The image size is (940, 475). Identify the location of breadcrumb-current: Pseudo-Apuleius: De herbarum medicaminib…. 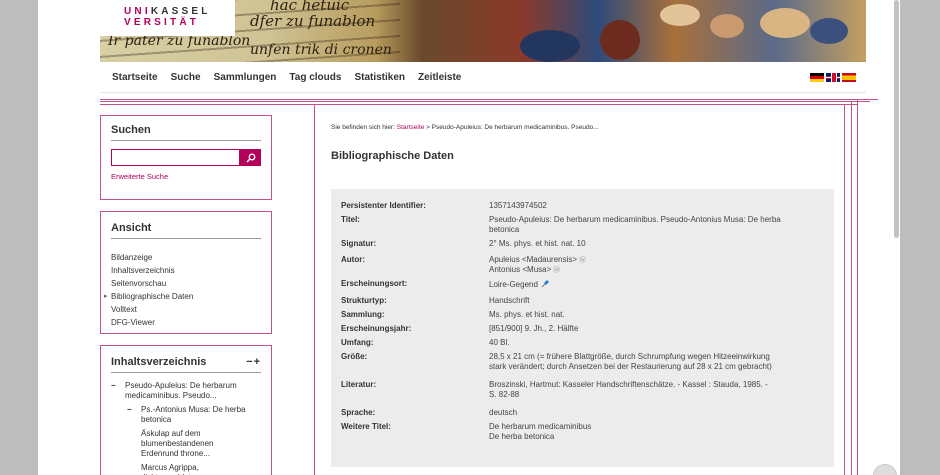
(515, 127).